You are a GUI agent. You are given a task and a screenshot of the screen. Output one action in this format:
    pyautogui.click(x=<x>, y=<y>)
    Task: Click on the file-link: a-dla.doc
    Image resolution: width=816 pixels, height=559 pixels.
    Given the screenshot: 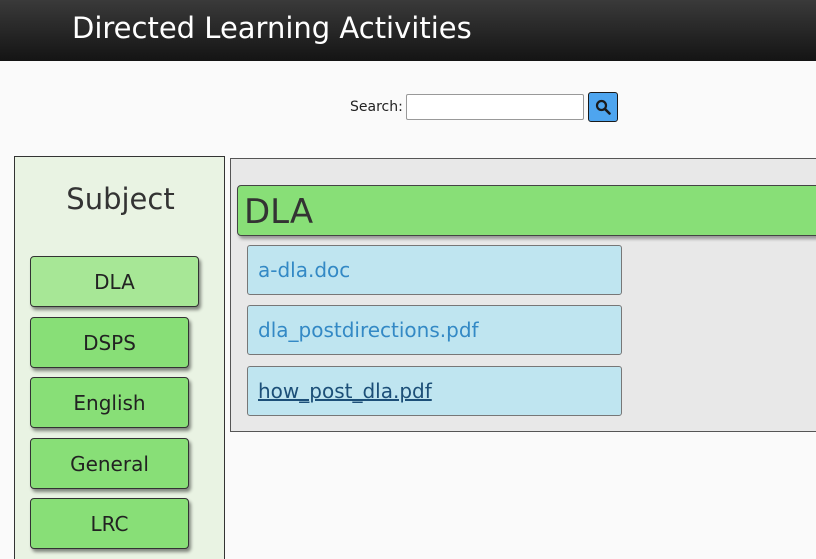 What is the action you would take?
    pyautogui.click(x=434, y=270)
    